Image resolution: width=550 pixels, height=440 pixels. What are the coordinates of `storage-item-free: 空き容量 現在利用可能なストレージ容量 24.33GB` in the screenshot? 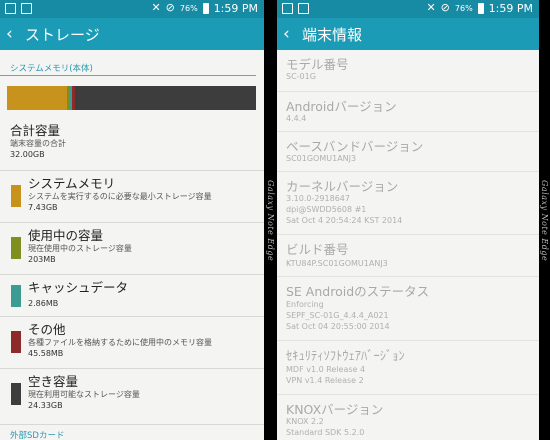 It's located at (132, 394).